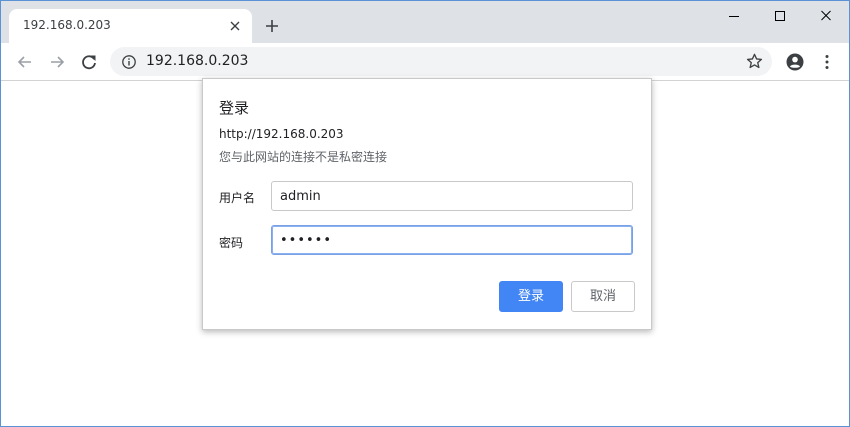  What do you see at coordinates (237, 198) in the screenshot?
I see `username-label: 用户名` at bounding box center [237, 198].